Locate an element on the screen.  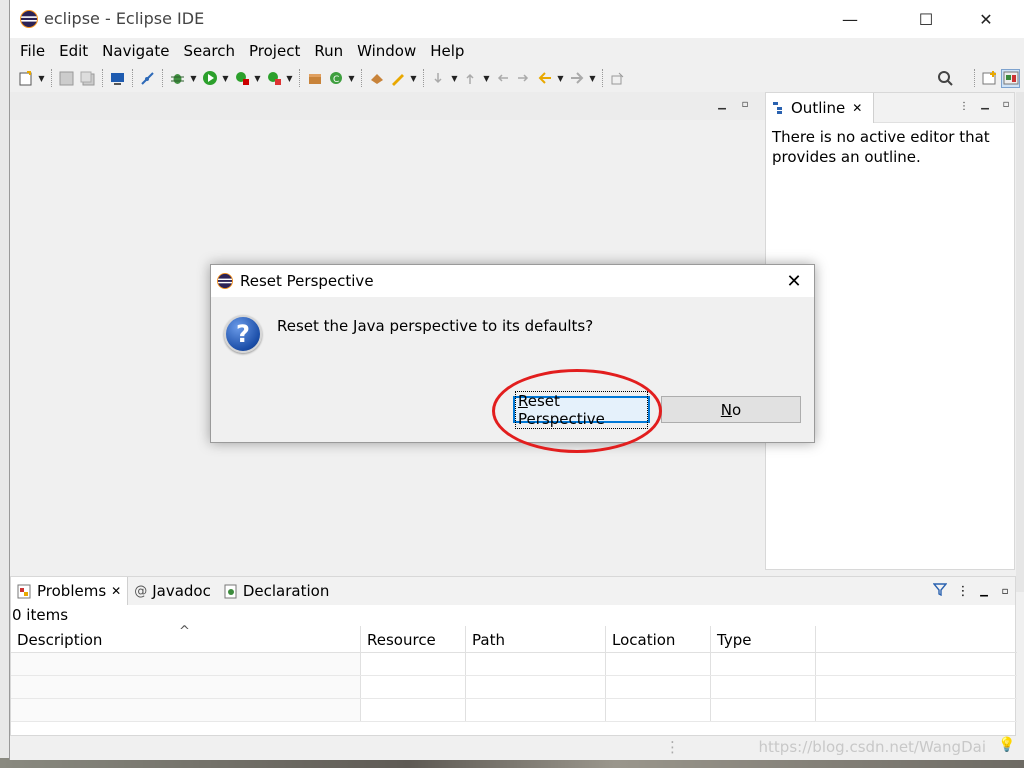
new-java-package-icon is located at coordinates (314, 78).